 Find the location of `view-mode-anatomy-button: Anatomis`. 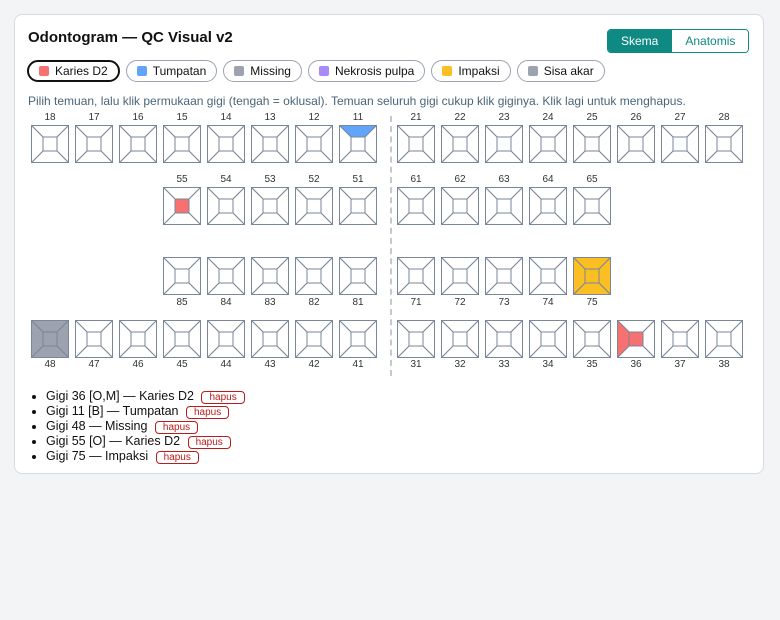

view-mode-anatomy-button: Anatomis is located at coordinates (710, 41).